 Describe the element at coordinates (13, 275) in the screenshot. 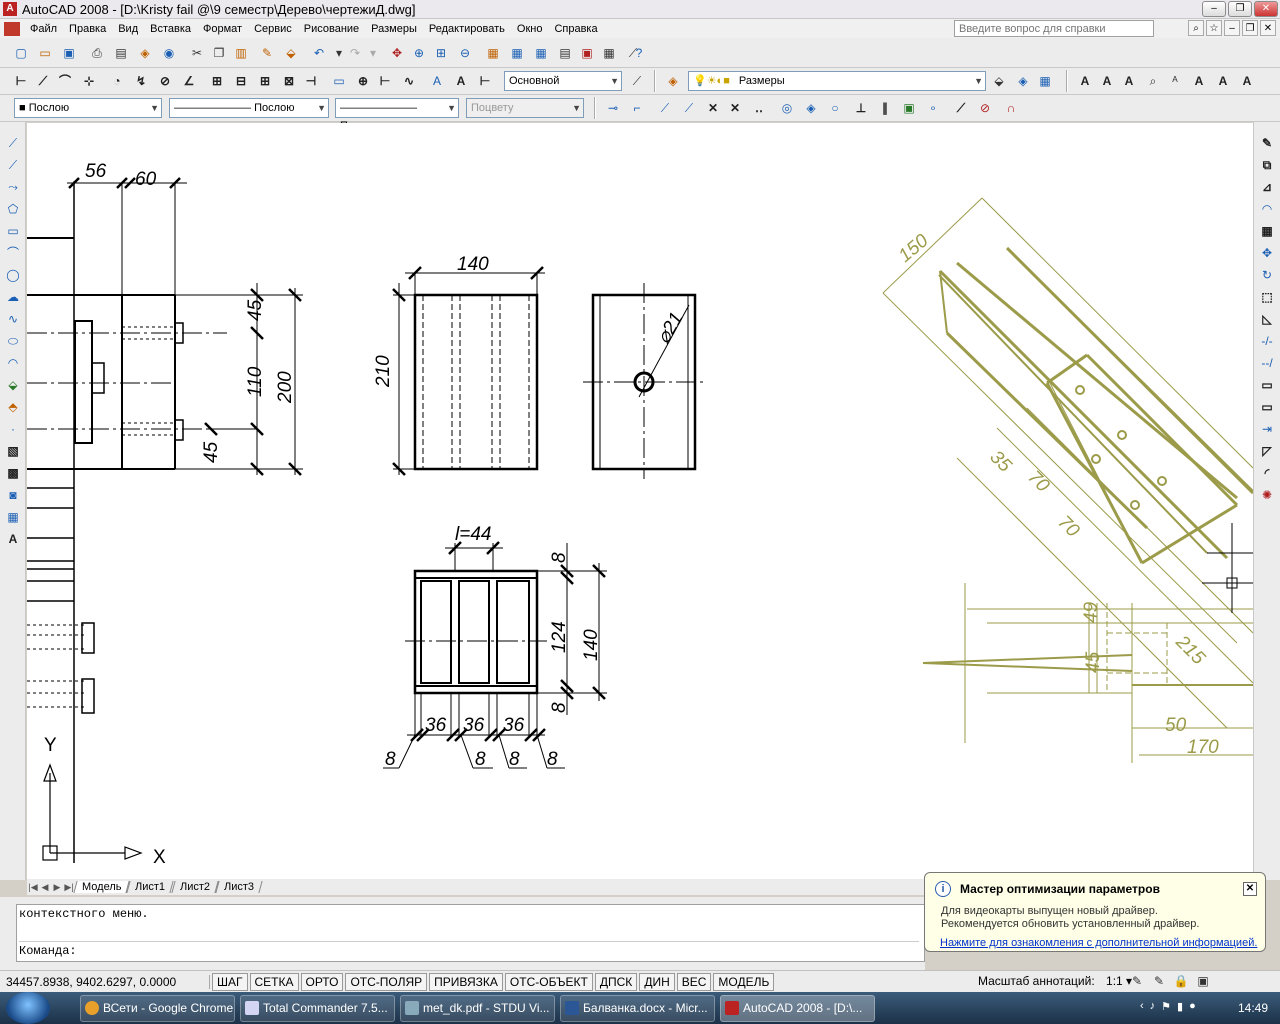

I see `circle-icon: ◯` at that location.